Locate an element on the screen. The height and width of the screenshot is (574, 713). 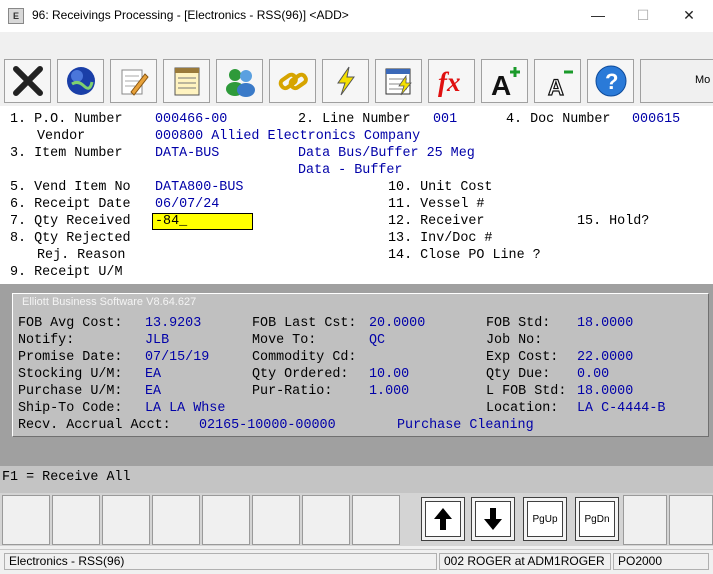
qty-received-label: 7. Qty Received is located at coordinates (70, 221).